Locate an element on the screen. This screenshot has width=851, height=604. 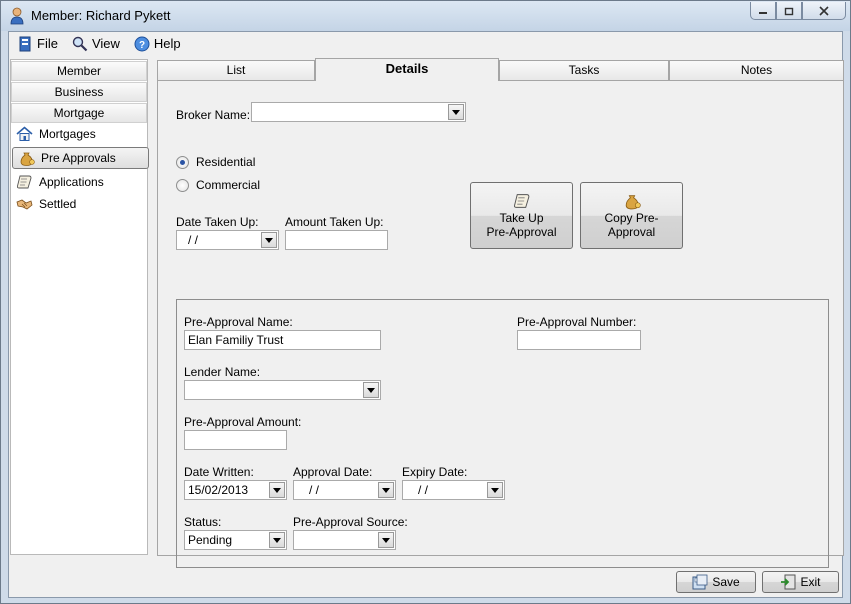
house-icon is located at coordinates (24, 133).